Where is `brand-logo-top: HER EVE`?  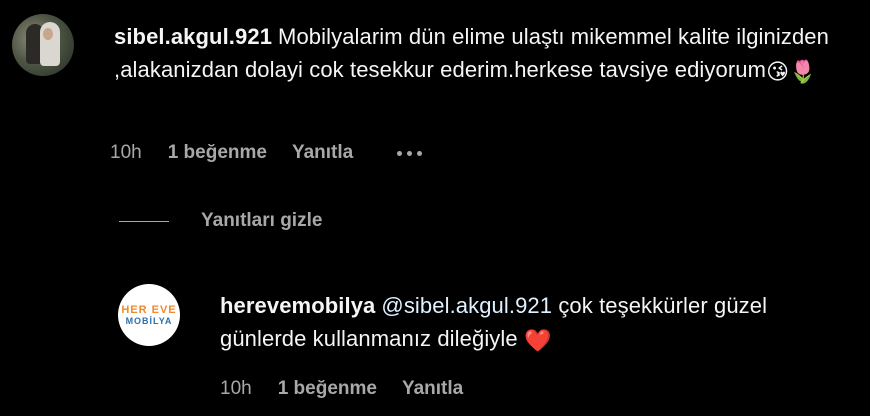 brand-logo-top: HER EVE is located at coordinates (149, 309).